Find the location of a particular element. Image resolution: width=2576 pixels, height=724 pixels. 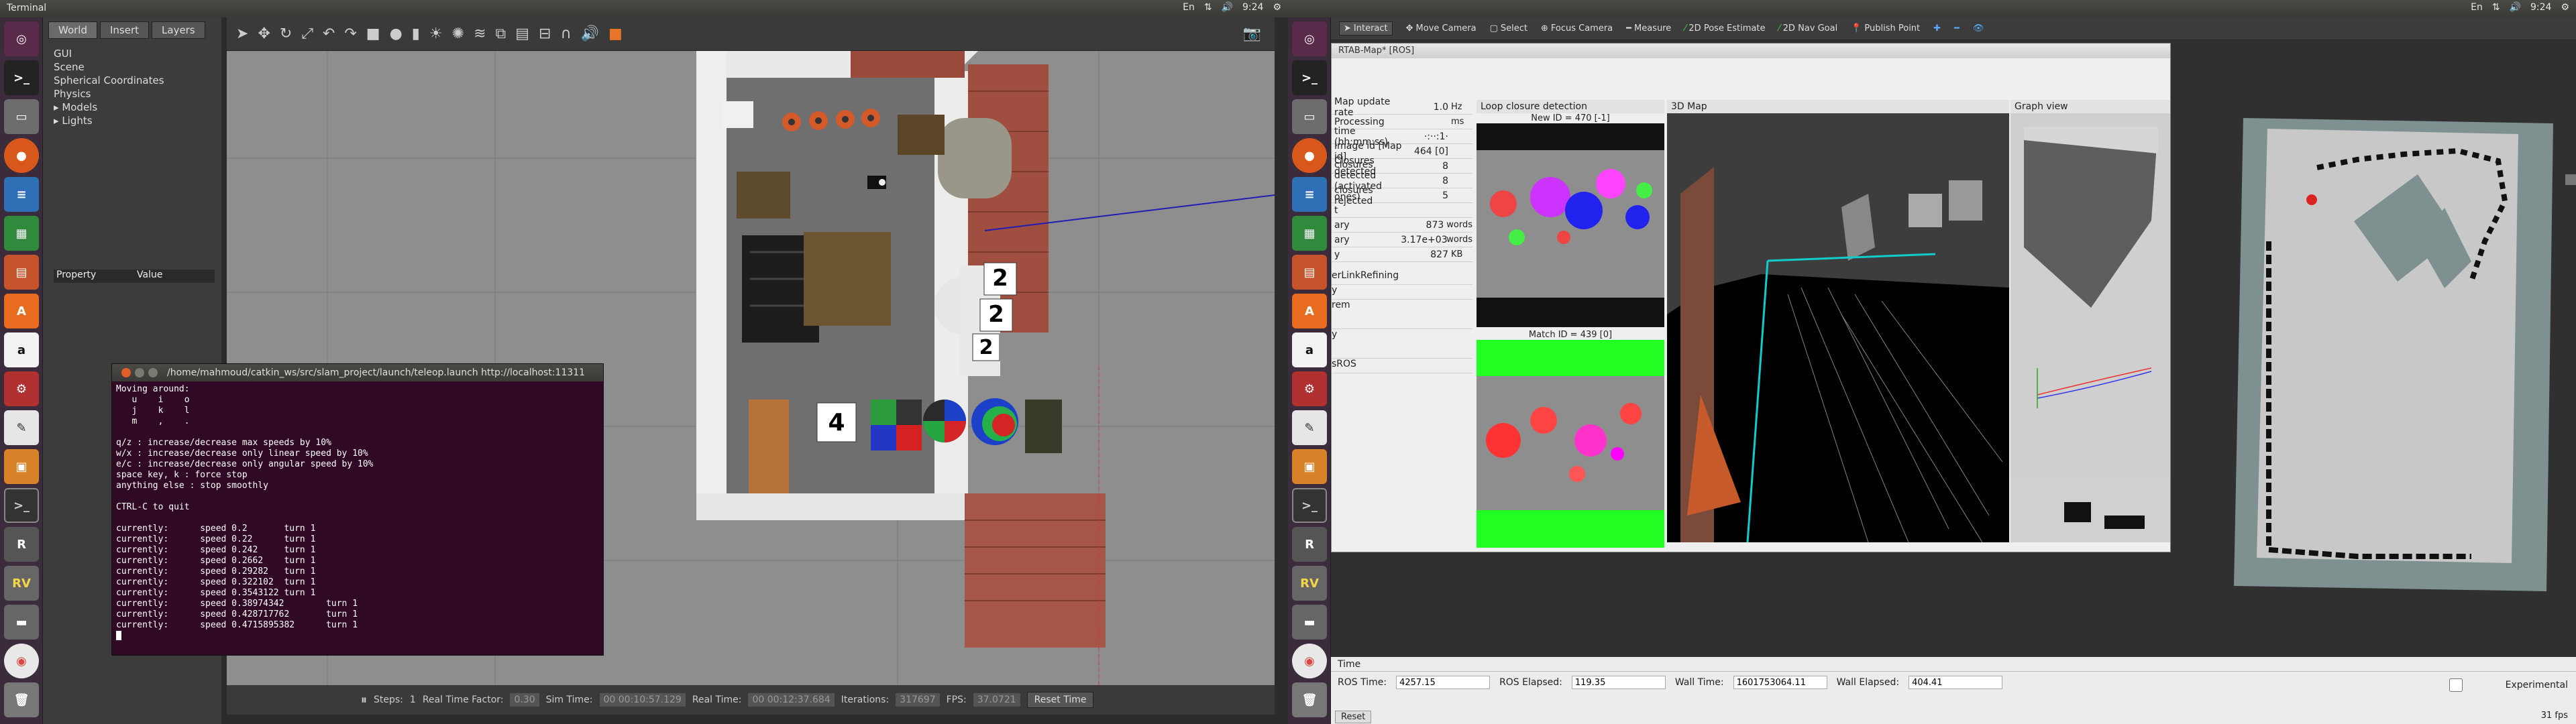

close-icon is located at coordinates (126, 372).